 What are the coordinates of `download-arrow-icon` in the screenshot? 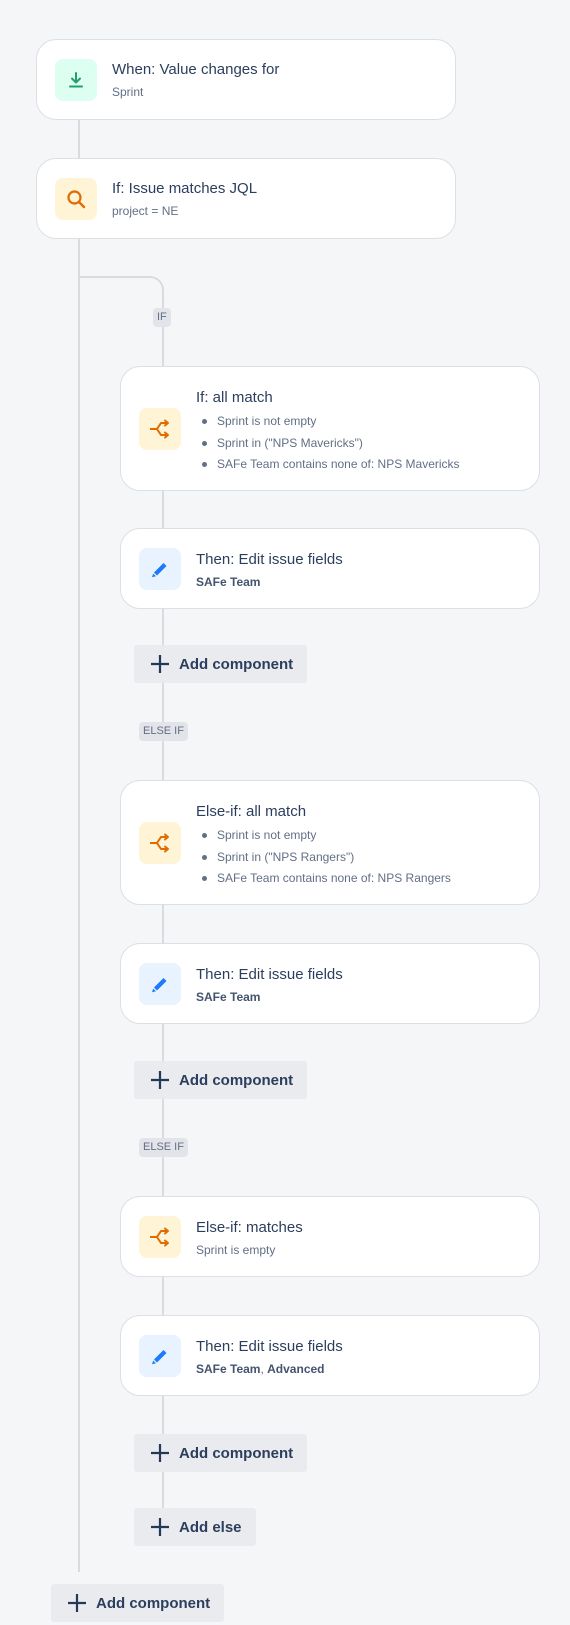 It's located at (76, 80).